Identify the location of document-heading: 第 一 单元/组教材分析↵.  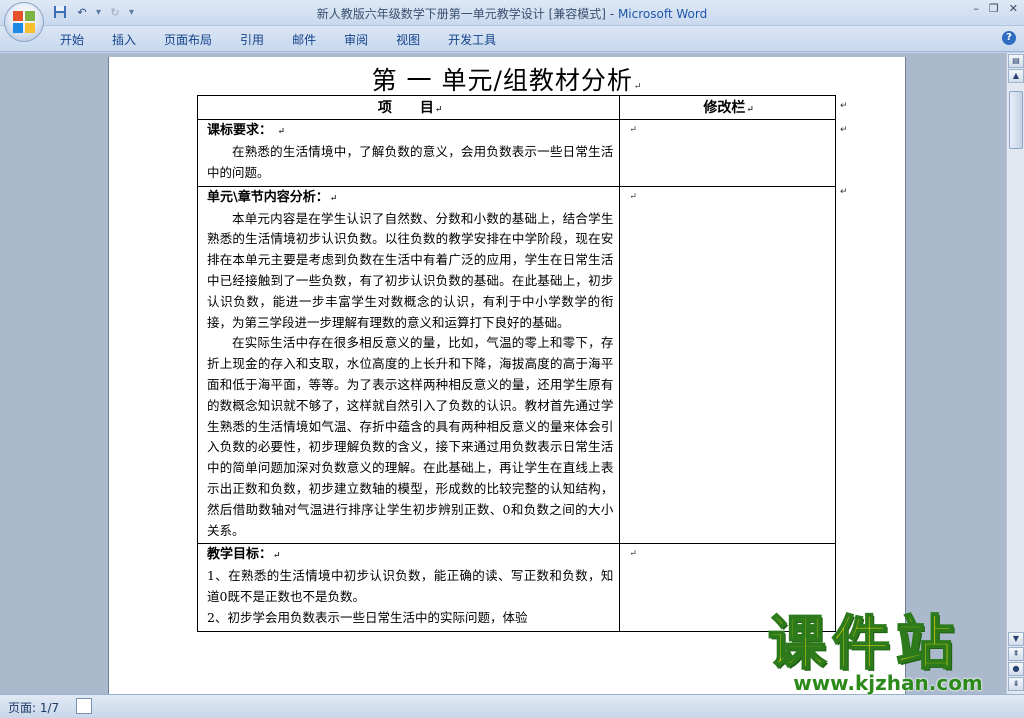
(507, 79).